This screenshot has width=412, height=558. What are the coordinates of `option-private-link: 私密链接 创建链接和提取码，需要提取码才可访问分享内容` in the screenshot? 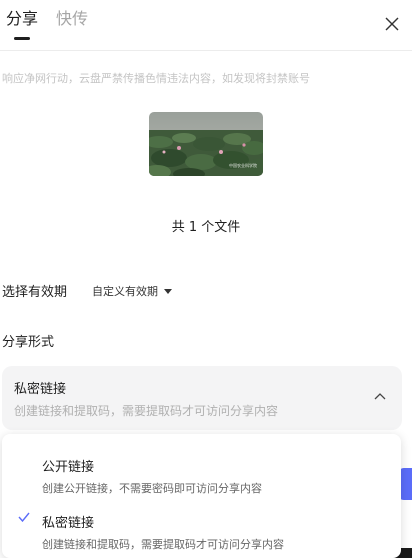 It's located at (201, 526).